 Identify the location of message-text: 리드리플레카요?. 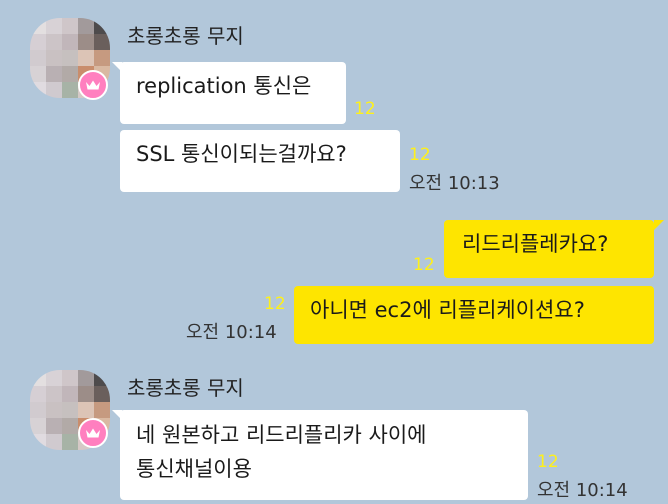
(535, 244).